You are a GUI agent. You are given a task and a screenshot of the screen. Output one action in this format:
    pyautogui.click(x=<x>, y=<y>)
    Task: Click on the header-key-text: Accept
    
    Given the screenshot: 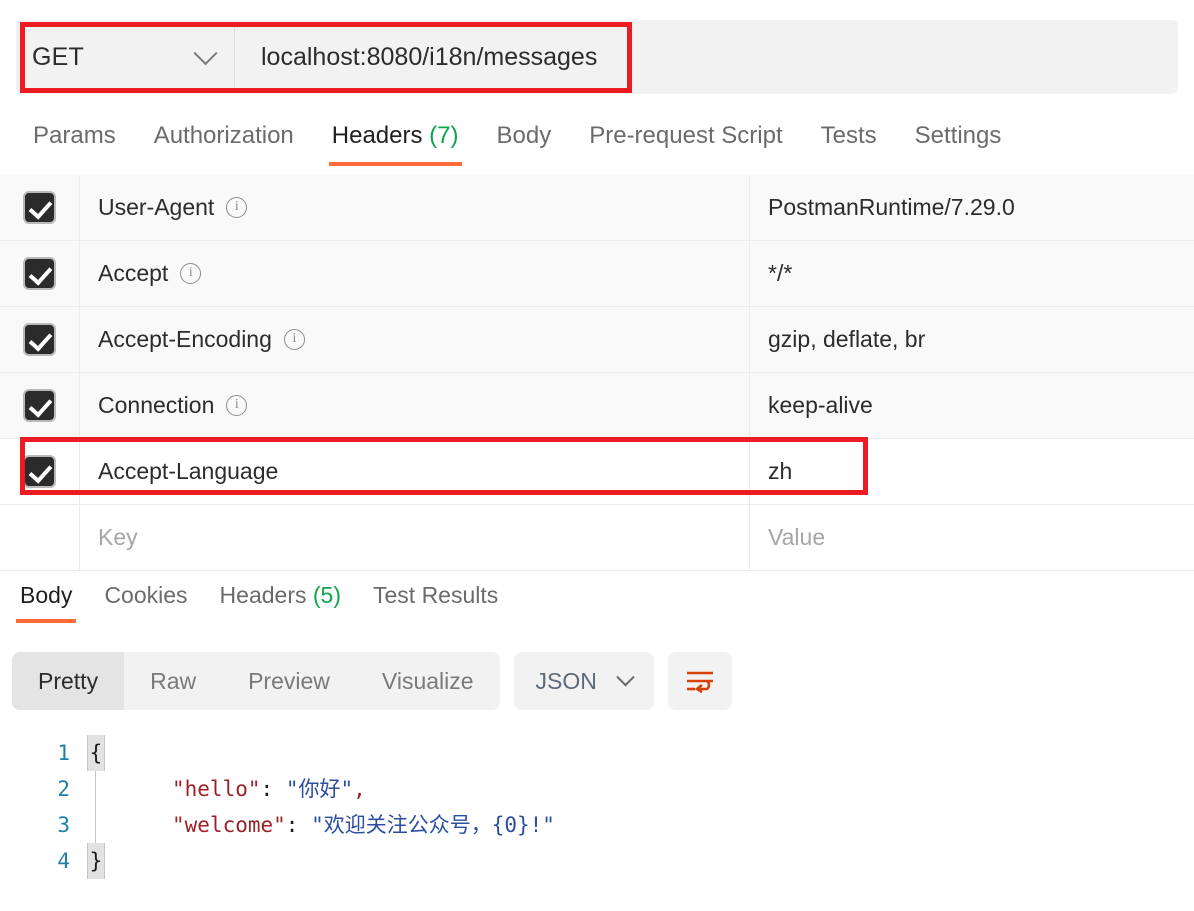 What is the action you would take?
    pyautogui.click(x=133, y=273)
    